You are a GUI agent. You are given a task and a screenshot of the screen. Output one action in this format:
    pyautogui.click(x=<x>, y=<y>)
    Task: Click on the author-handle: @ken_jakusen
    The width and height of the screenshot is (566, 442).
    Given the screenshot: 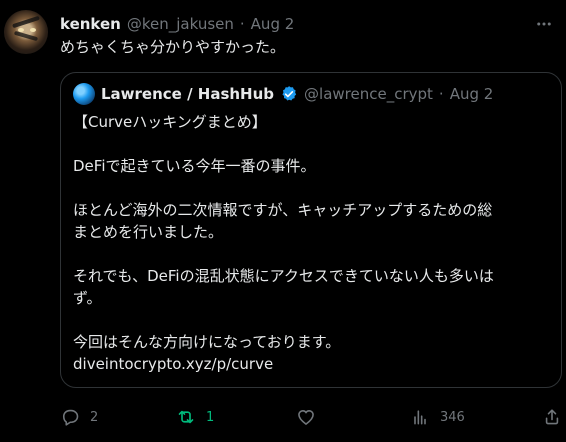 What is the action you would take?
    pyautogui.click(x=180, y=24)
    